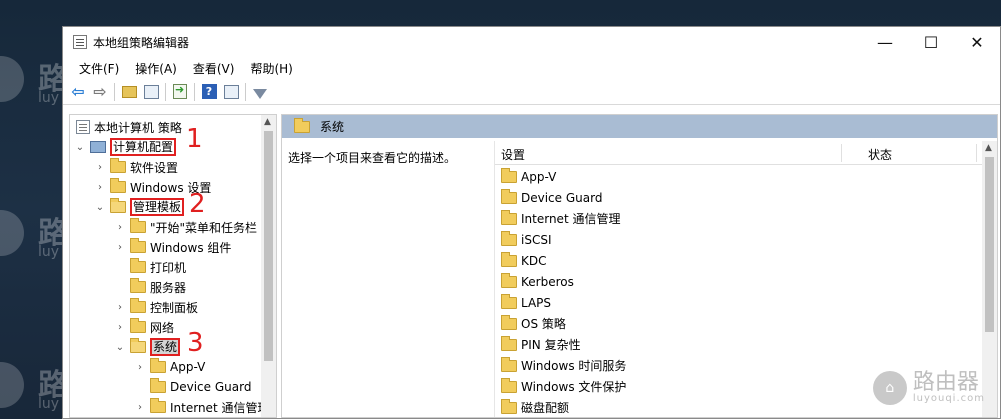  I want to click on column-header-status: 状态, so click(880, 154).